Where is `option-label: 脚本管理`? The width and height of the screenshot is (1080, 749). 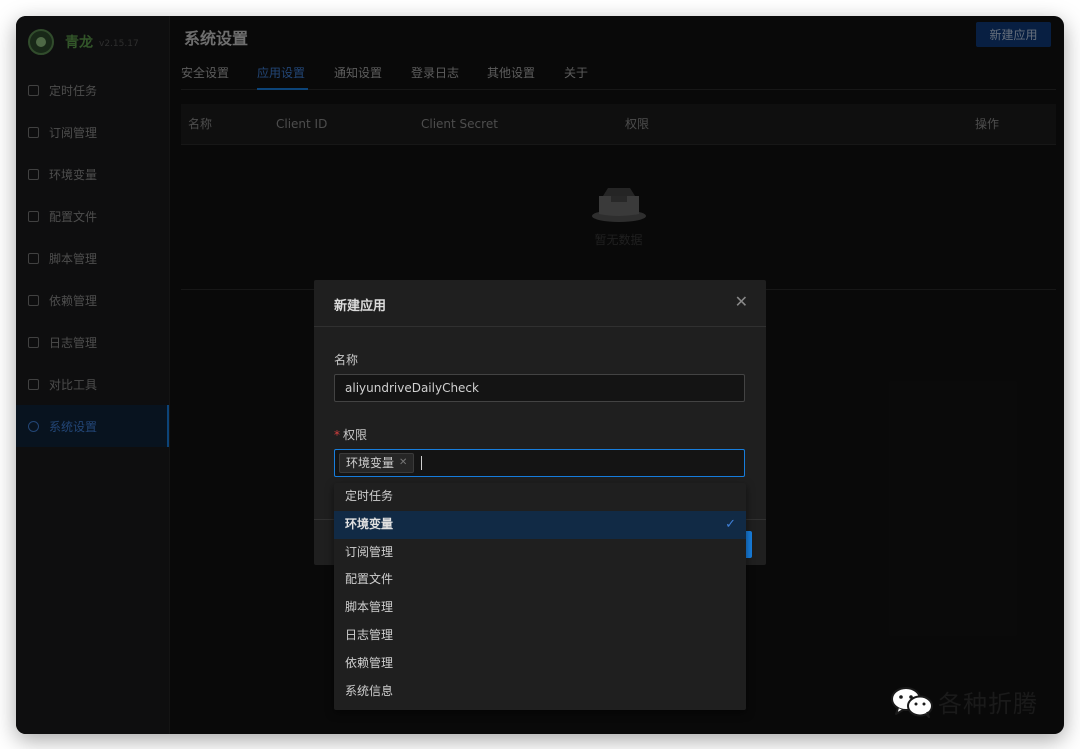 option-label: 脚本管理 is located at coordinates (369, 607).